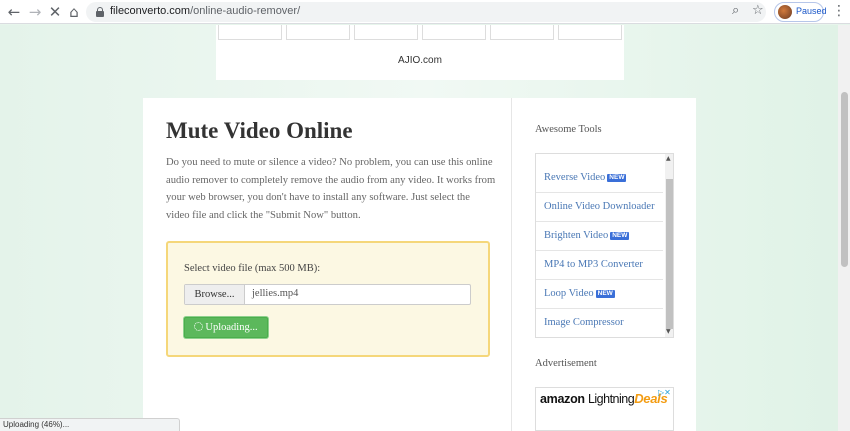 This screenshot has width=850, height=431. I want to click on stop-icon: ✕, so click(55, 12).